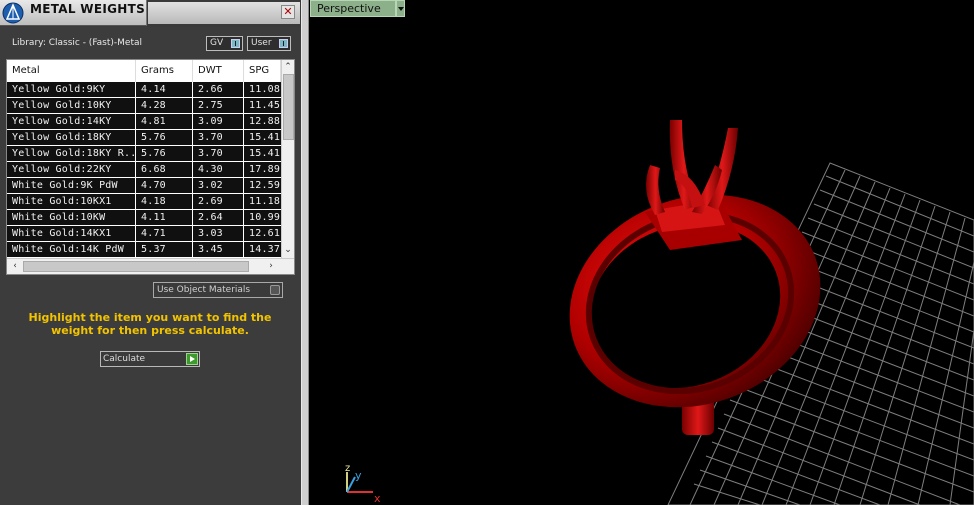 The image size is (974, 505). Describe the element at coordinates (224, 13) in the screenshot. I see `titlebar-fill` at that location.